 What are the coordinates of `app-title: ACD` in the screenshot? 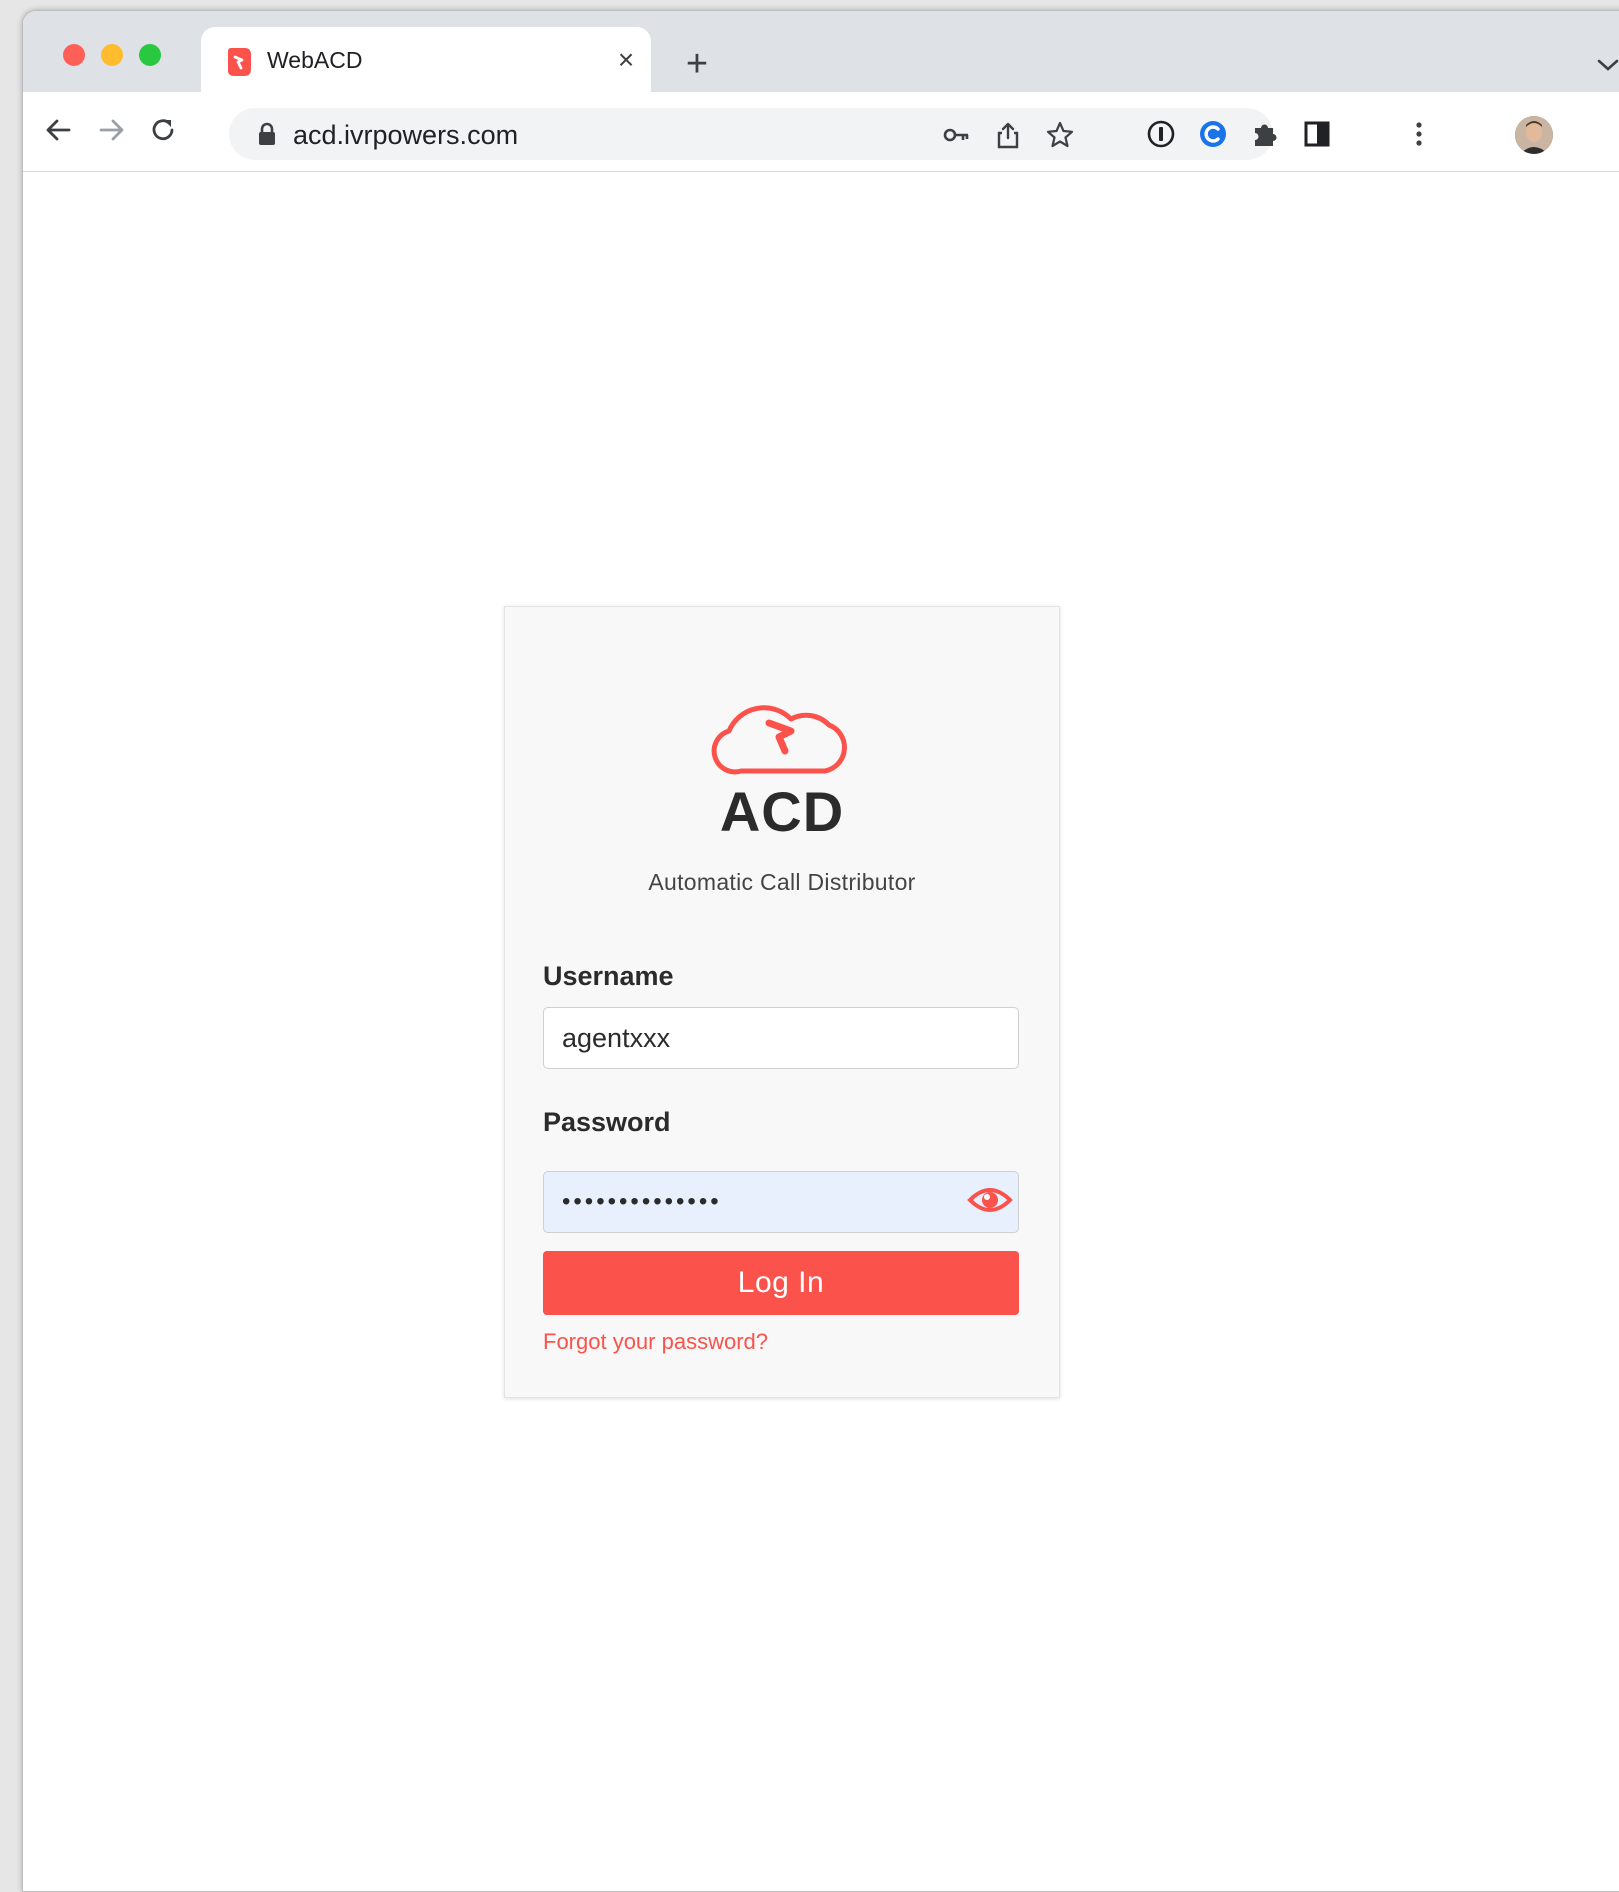 It's located at (782, 811).